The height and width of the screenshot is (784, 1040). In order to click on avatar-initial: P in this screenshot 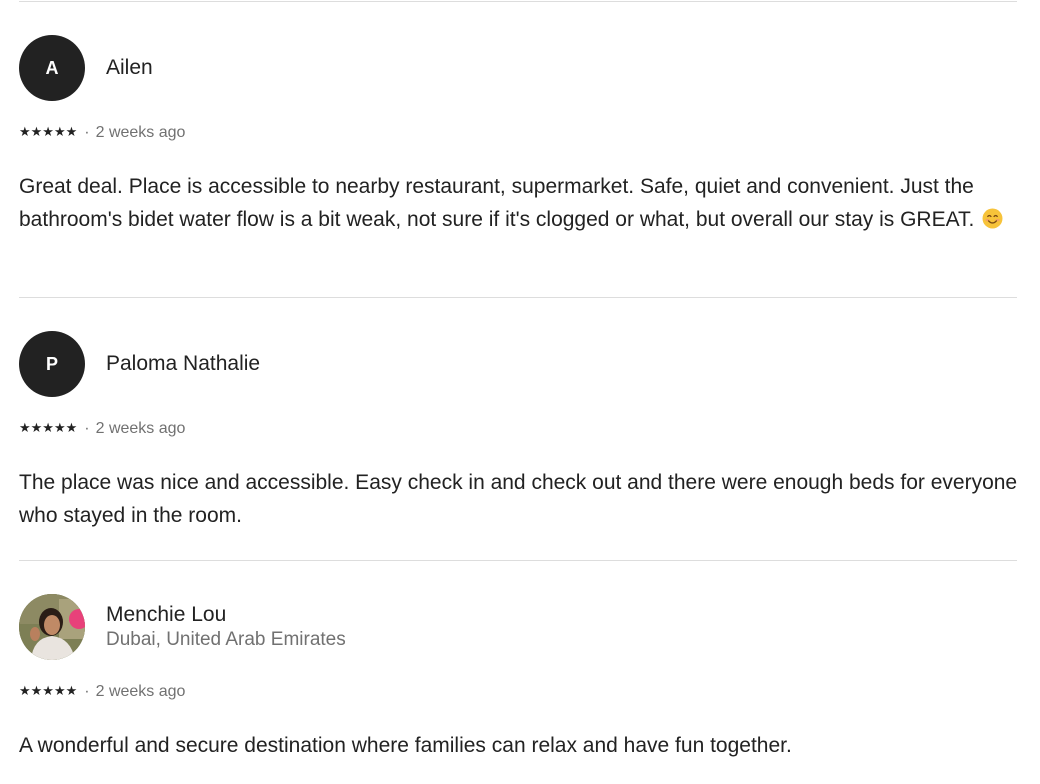, I will do `click(51, 363)`.